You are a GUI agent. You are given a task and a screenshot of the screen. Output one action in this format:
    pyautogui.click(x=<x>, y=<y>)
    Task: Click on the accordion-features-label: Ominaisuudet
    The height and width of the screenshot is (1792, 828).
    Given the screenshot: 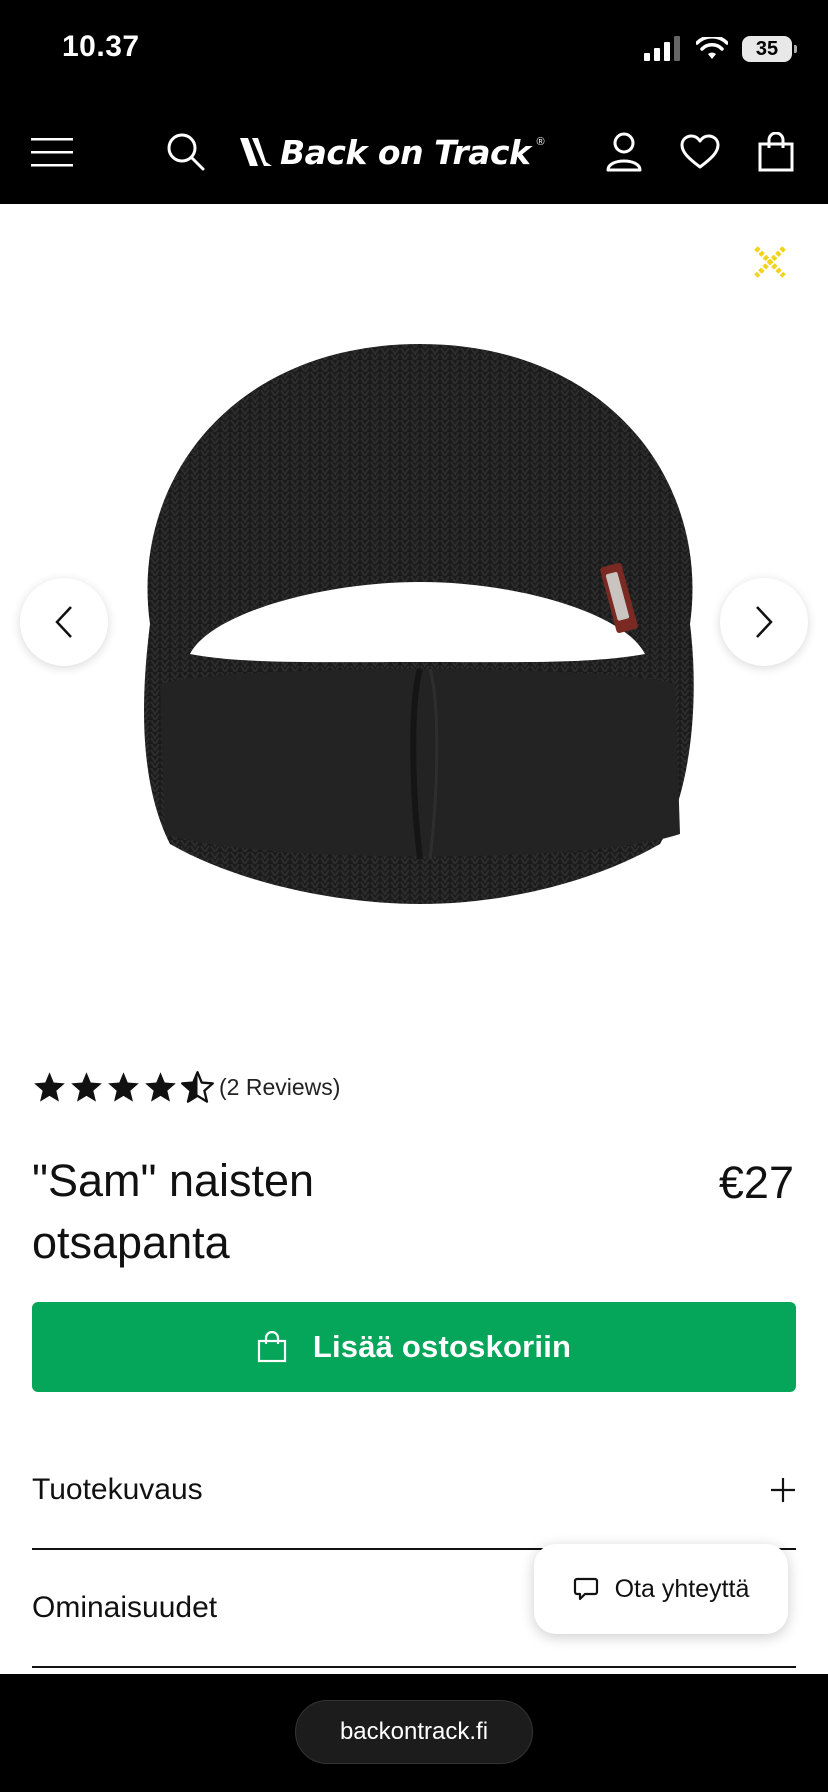 What is the action you would take?
    pyautogui.click(x=125, y=1607)
    